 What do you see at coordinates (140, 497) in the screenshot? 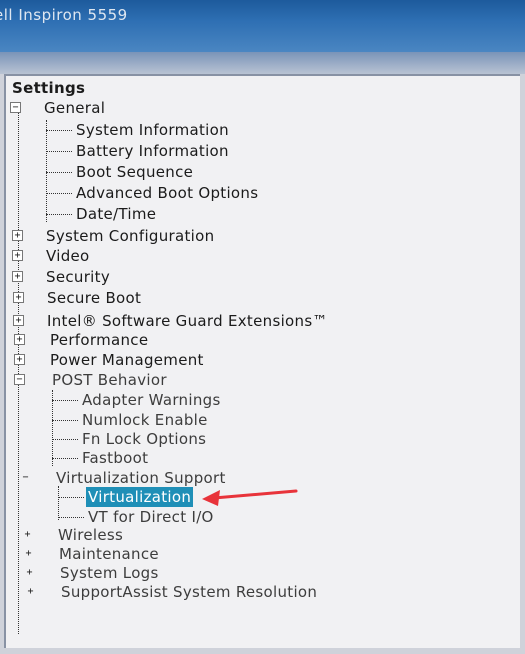
I see `virtualization-selected-label: Virtualization` at bounding box center [140, 497].